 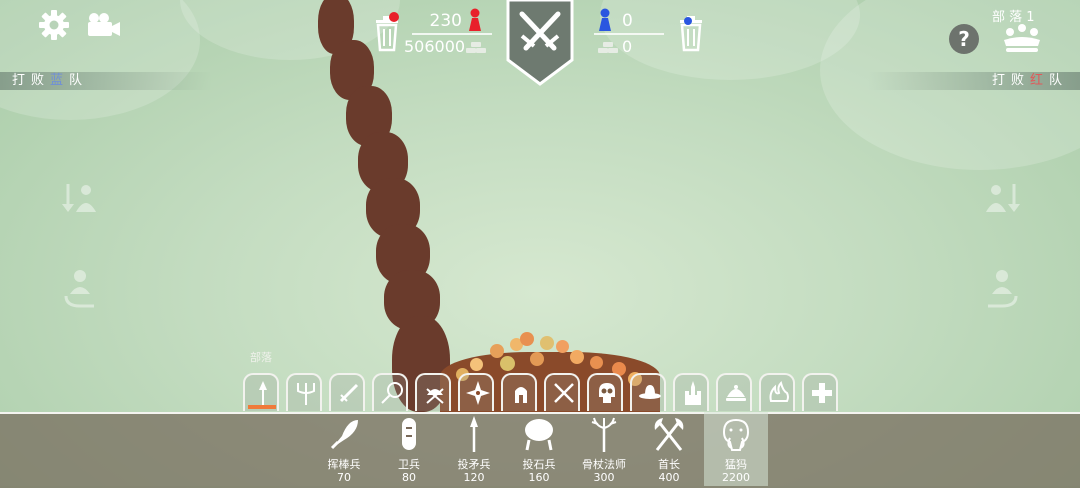 I want to click on faction-tab-tribal, so click(x=261, y=392).